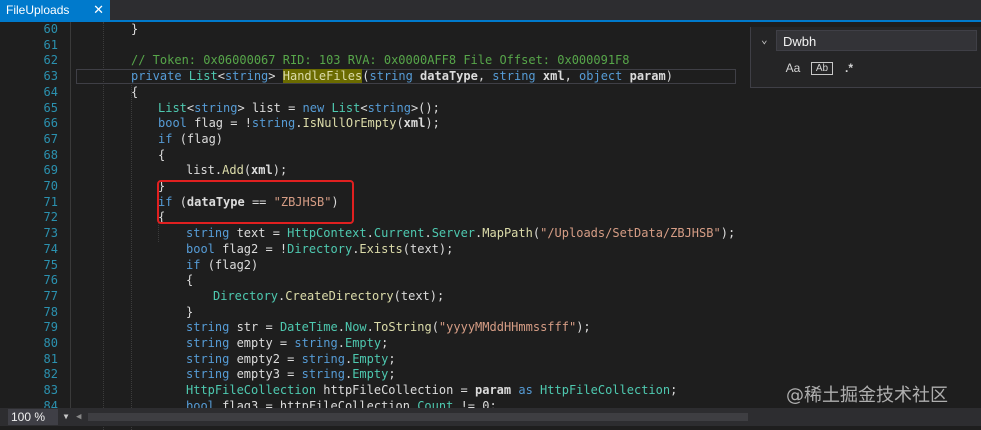 This screenshot has height=430, width=981. Describe the element at coordinates (131, 257) in the screenshot. I see `indent-guide` at that location.